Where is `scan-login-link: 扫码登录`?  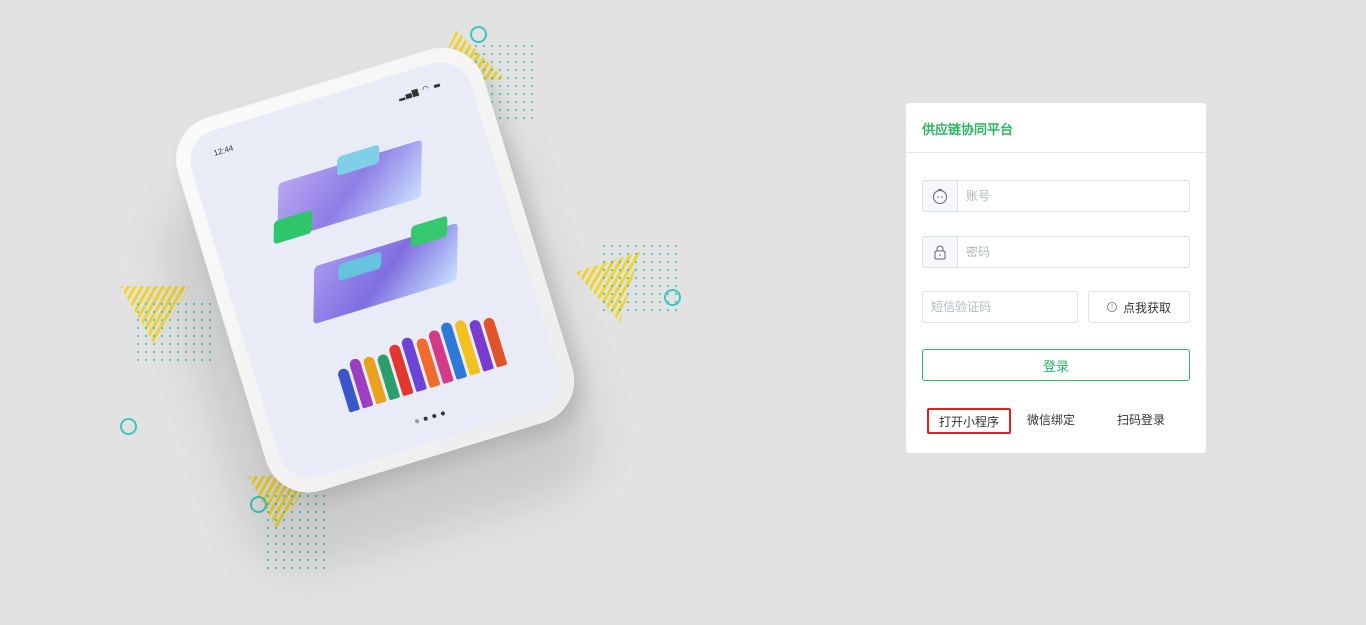
scan-login-link: 扫码登录 is located at coordinates (1141, 421).